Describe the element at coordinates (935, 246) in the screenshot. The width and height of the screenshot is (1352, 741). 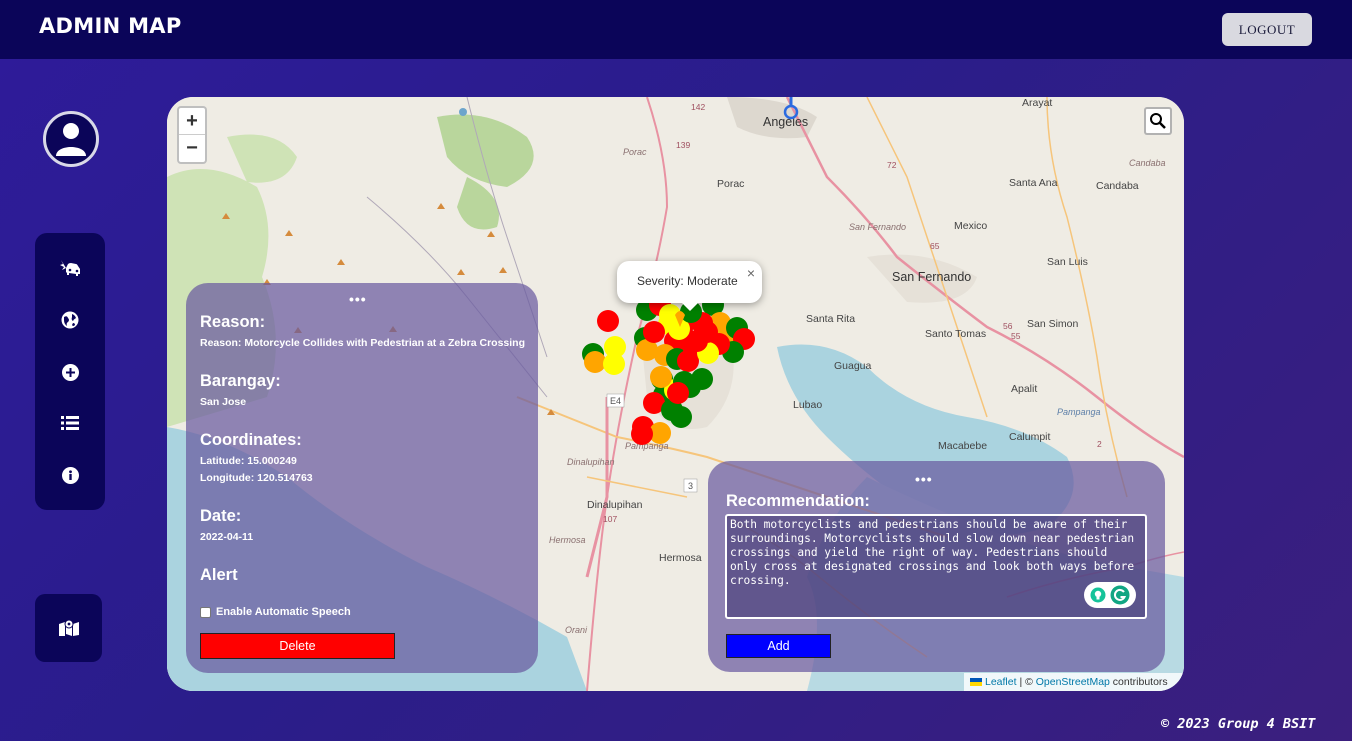
I see `road-label-65: 65` at that location.